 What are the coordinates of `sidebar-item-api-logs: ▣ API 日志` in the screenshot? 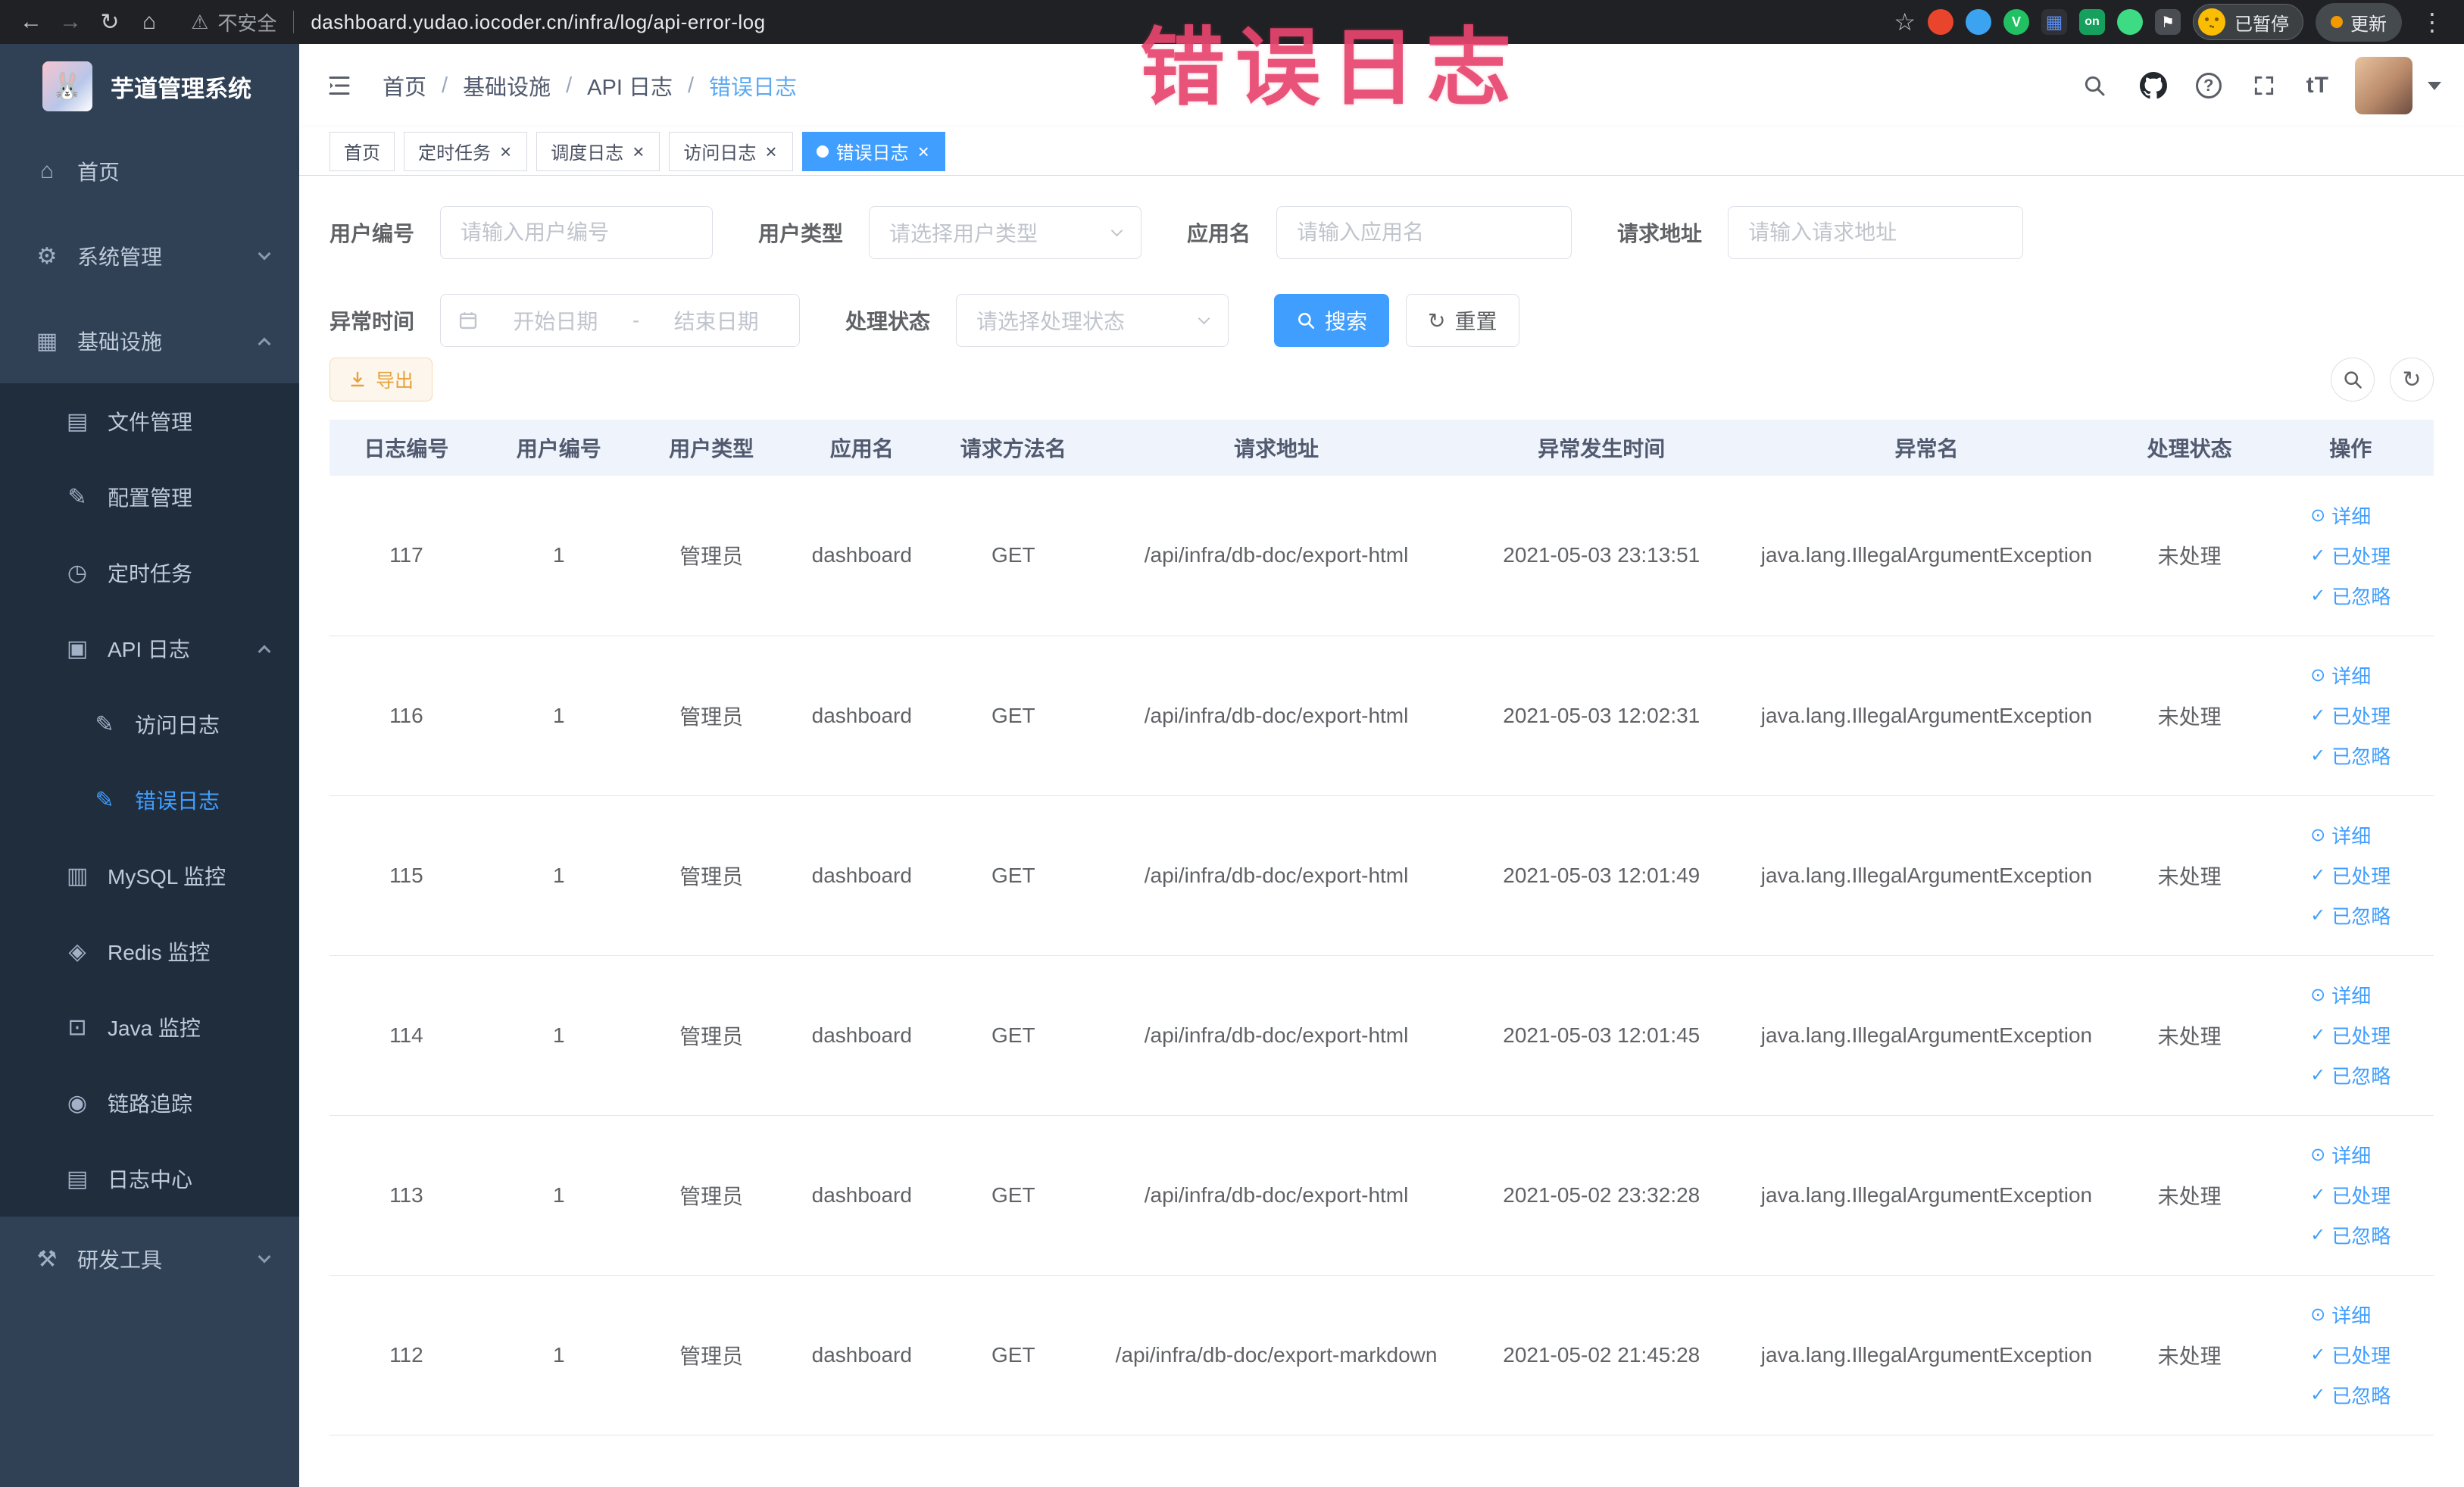 It's located at (149, 648).